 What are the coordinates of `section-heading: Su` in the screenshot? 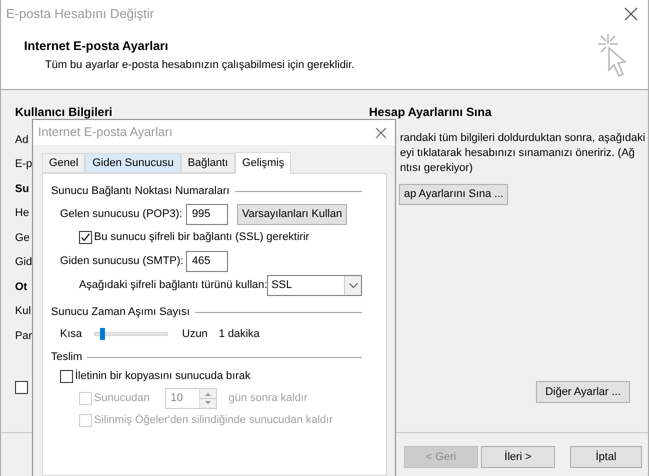 It's located at (22, 189).